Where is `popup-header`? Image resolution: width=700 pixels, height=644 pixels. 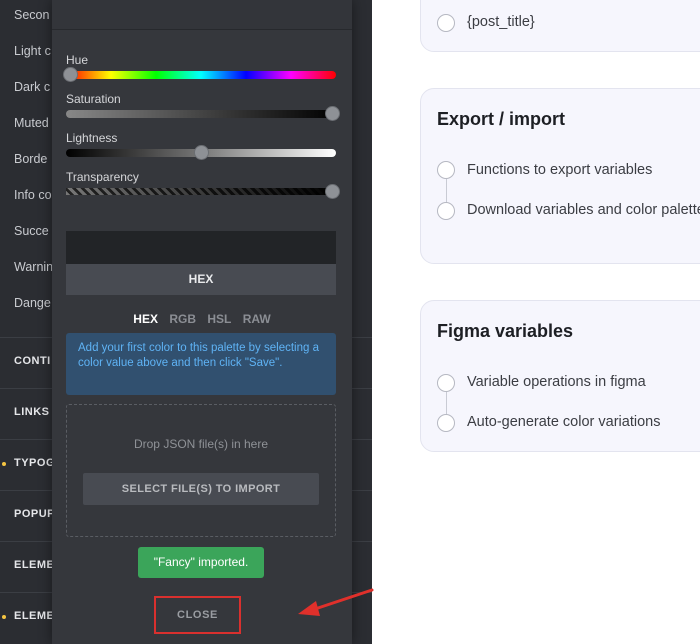 popup-header is located at coordinates (202, 15).